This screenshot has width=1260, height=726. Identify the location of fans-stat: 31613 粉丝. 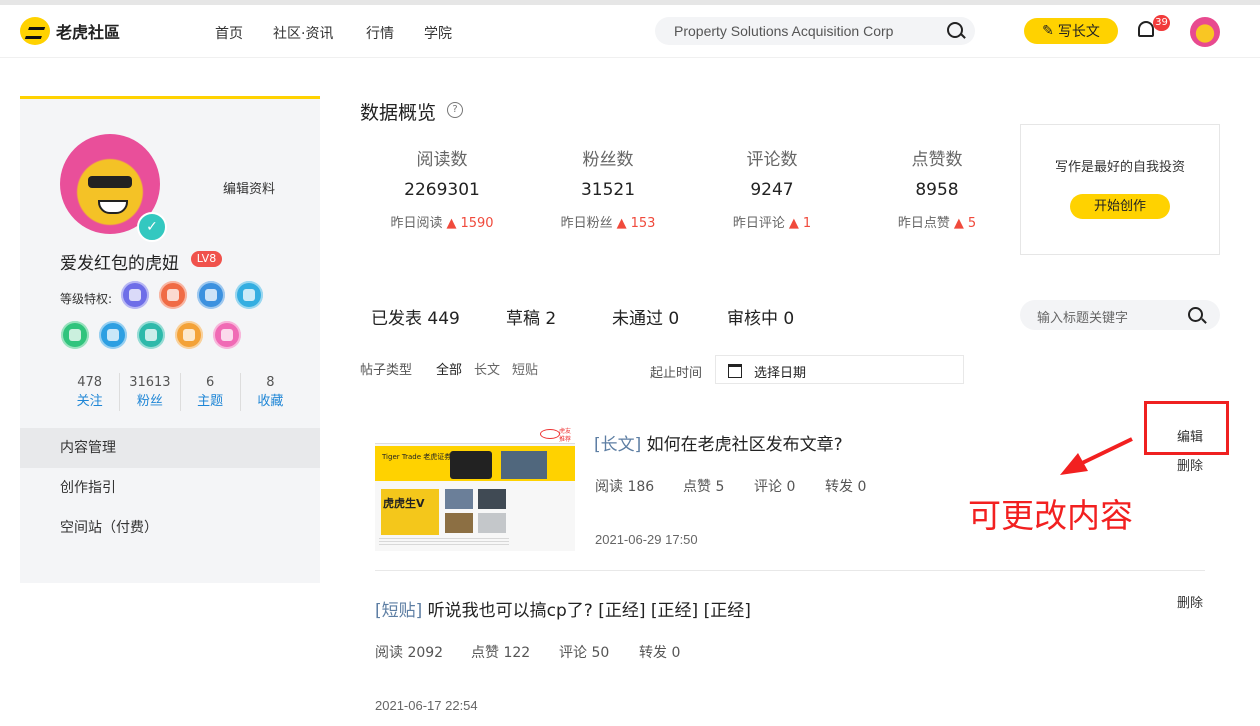
(150, 392).